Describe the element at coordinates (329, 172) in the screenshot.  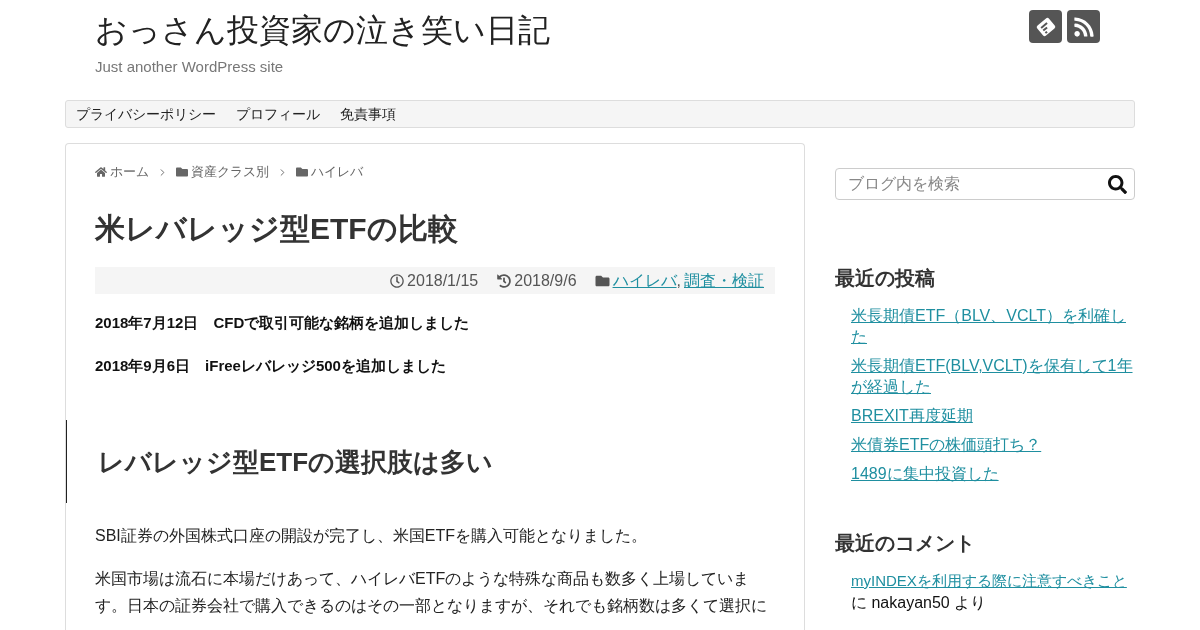
I see `breadcrumb-link: ハイレバ` at that location.